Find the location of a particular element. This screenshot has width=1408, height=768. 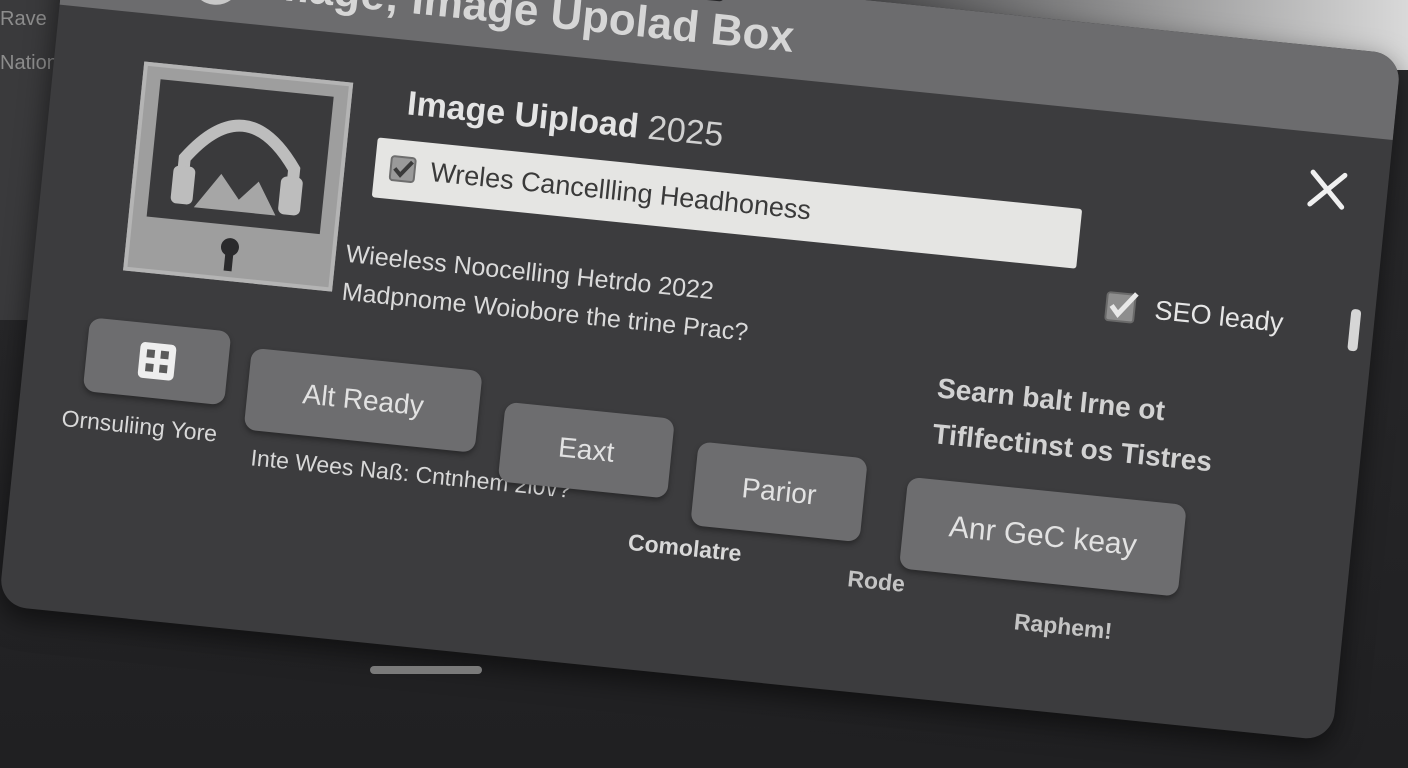

grid-button-caption: Ornsuliing Yore is located at coordinates (139, 426).